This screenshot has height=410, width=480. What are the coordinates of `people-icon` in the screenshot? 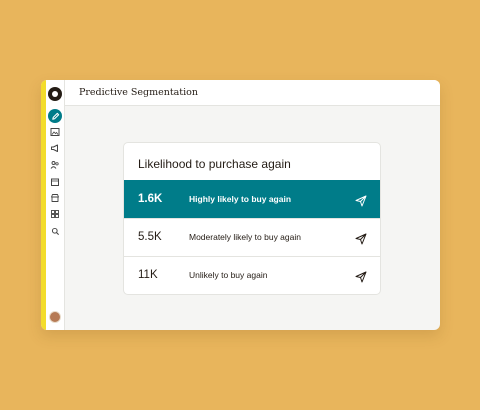 It's located at (55, 165).